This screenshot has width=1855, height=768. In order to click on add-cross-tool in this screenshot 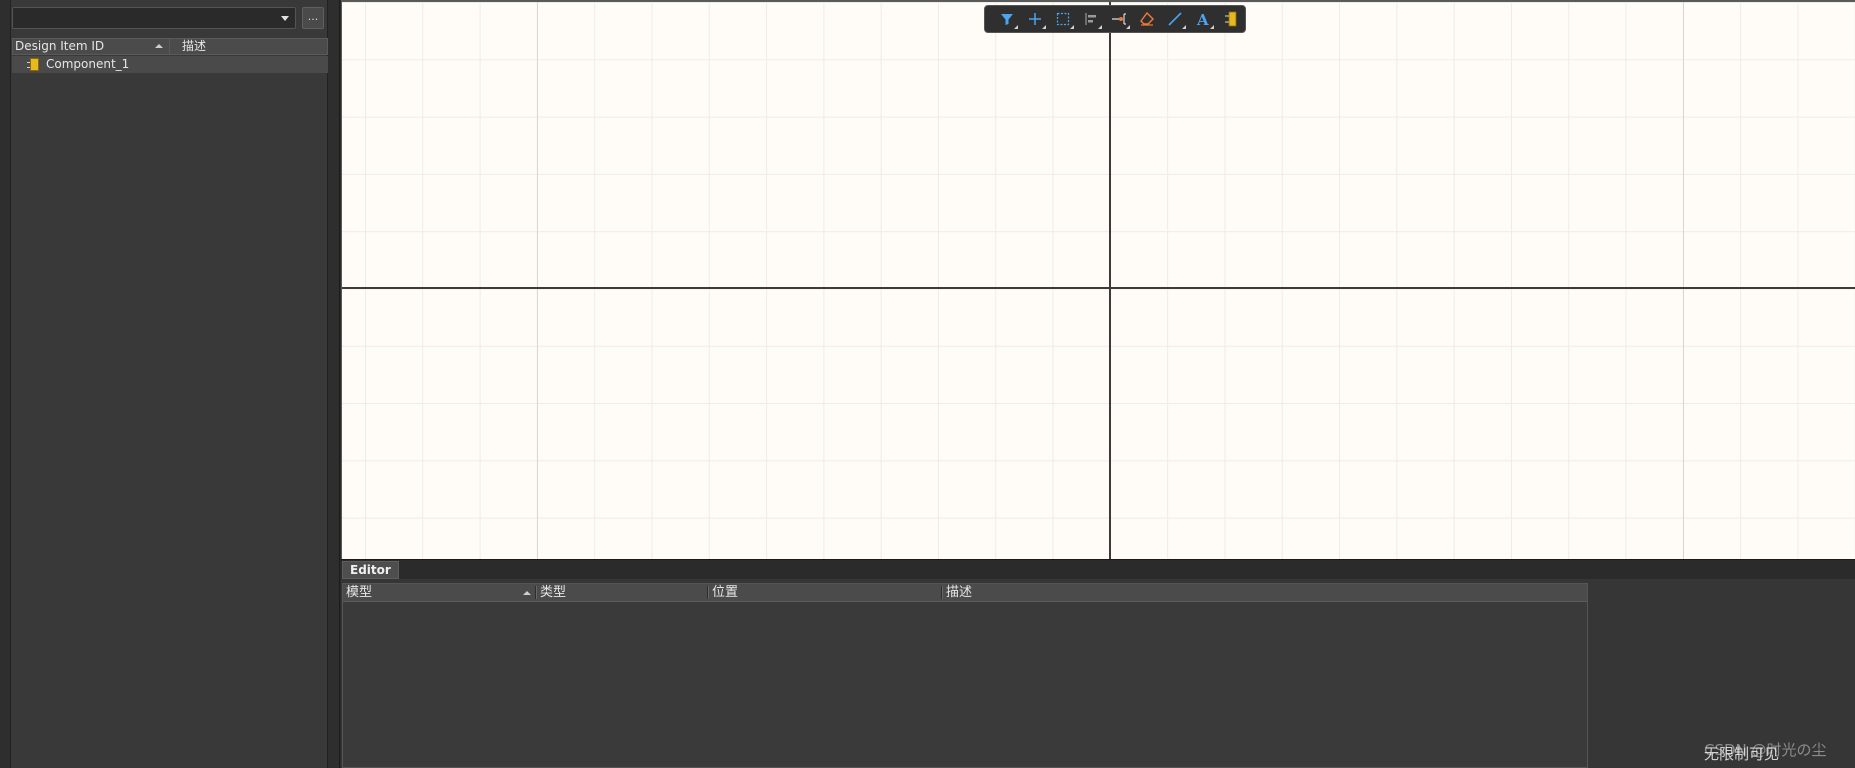, I will do `click(1035, 19)`.